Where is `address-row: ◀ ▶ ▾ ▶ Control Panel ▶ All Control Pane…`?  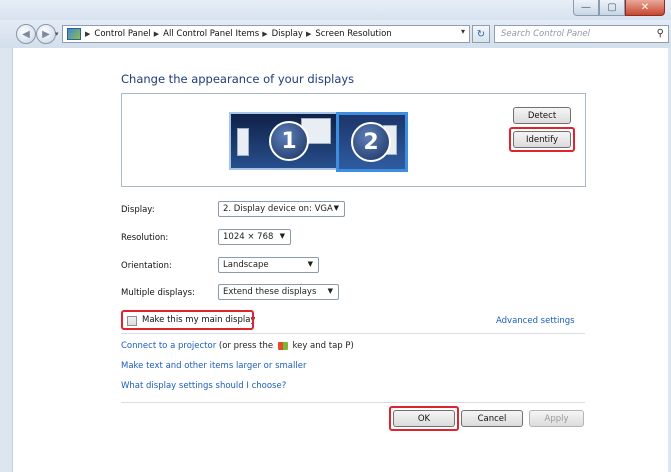
address-row: ◀ ▶ ▾ ▶ Control Panel ▶ All Control Pane… is located at coordinates (335, 34).